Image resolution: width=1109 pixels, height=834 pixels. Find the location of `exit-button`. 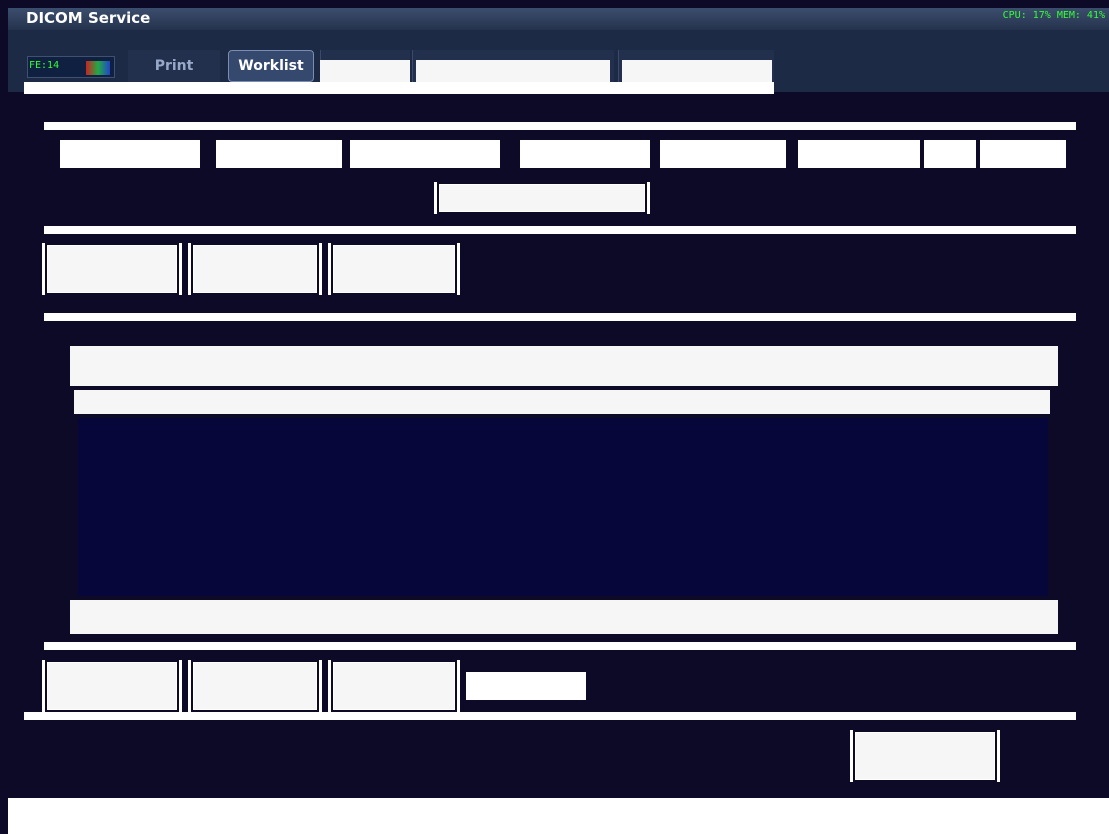

exit-button is located at coordinates (925, 756).